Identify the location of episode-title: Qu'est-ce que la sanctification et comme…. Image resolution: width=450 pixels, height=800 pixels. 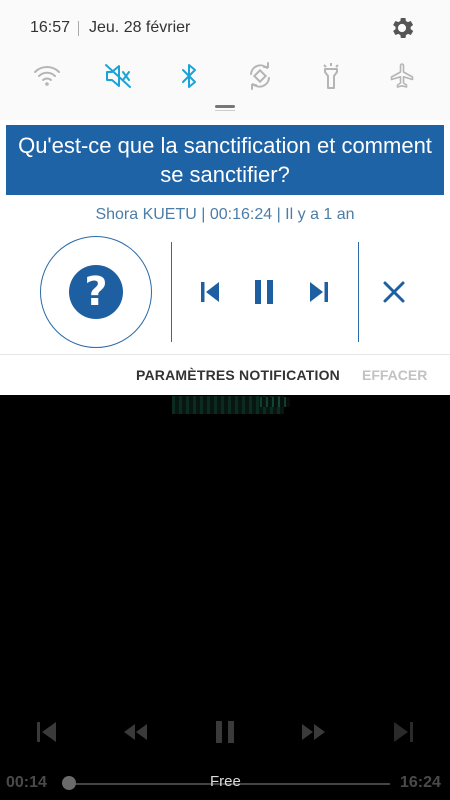
(225, 160).